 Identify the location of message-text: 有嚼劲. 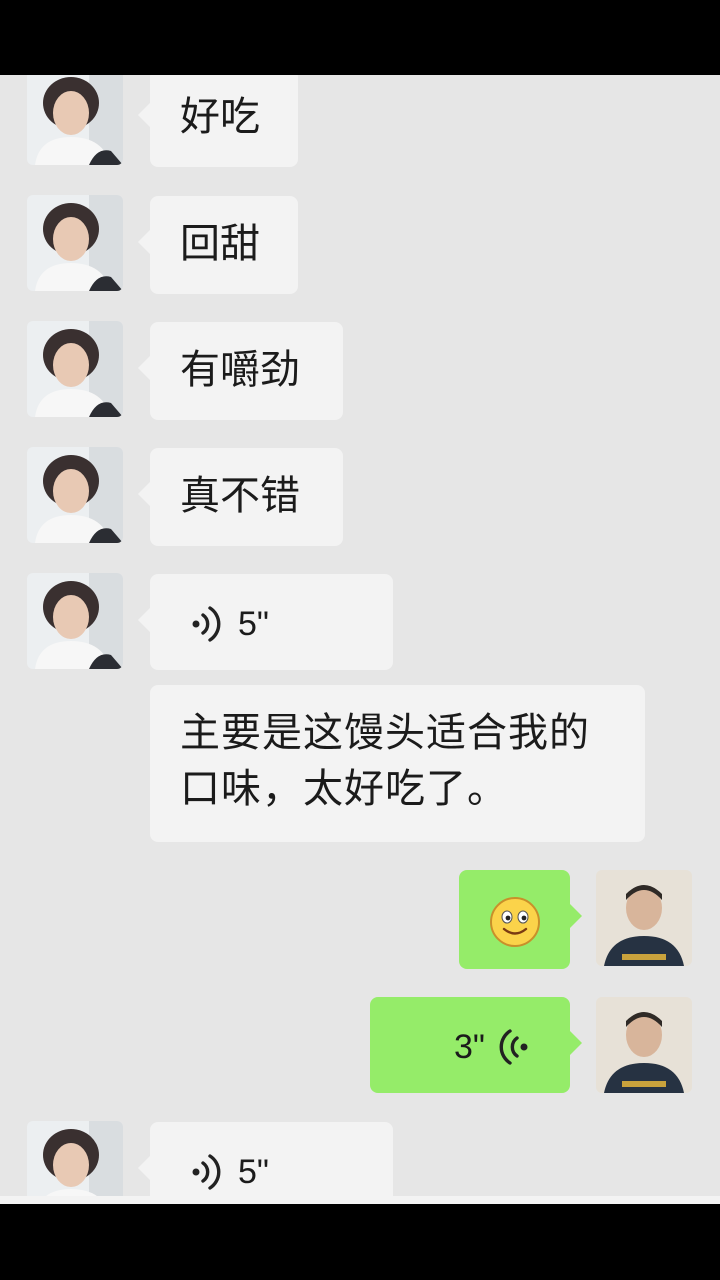
(240, 370).